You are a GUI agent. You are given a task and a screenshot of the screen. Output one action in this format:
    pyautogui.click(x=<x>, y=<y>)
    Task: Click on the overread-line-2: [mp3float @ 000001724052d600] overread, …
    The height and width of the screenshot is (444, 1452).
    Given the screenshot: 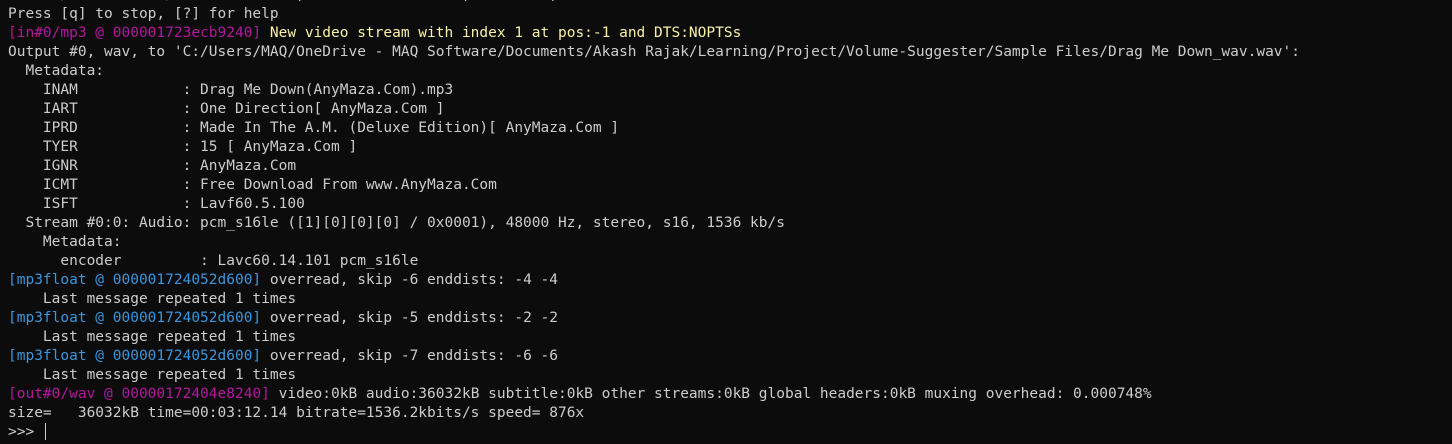 What is the action you would take?
    pyautogui.click(x=730, y=318)
    